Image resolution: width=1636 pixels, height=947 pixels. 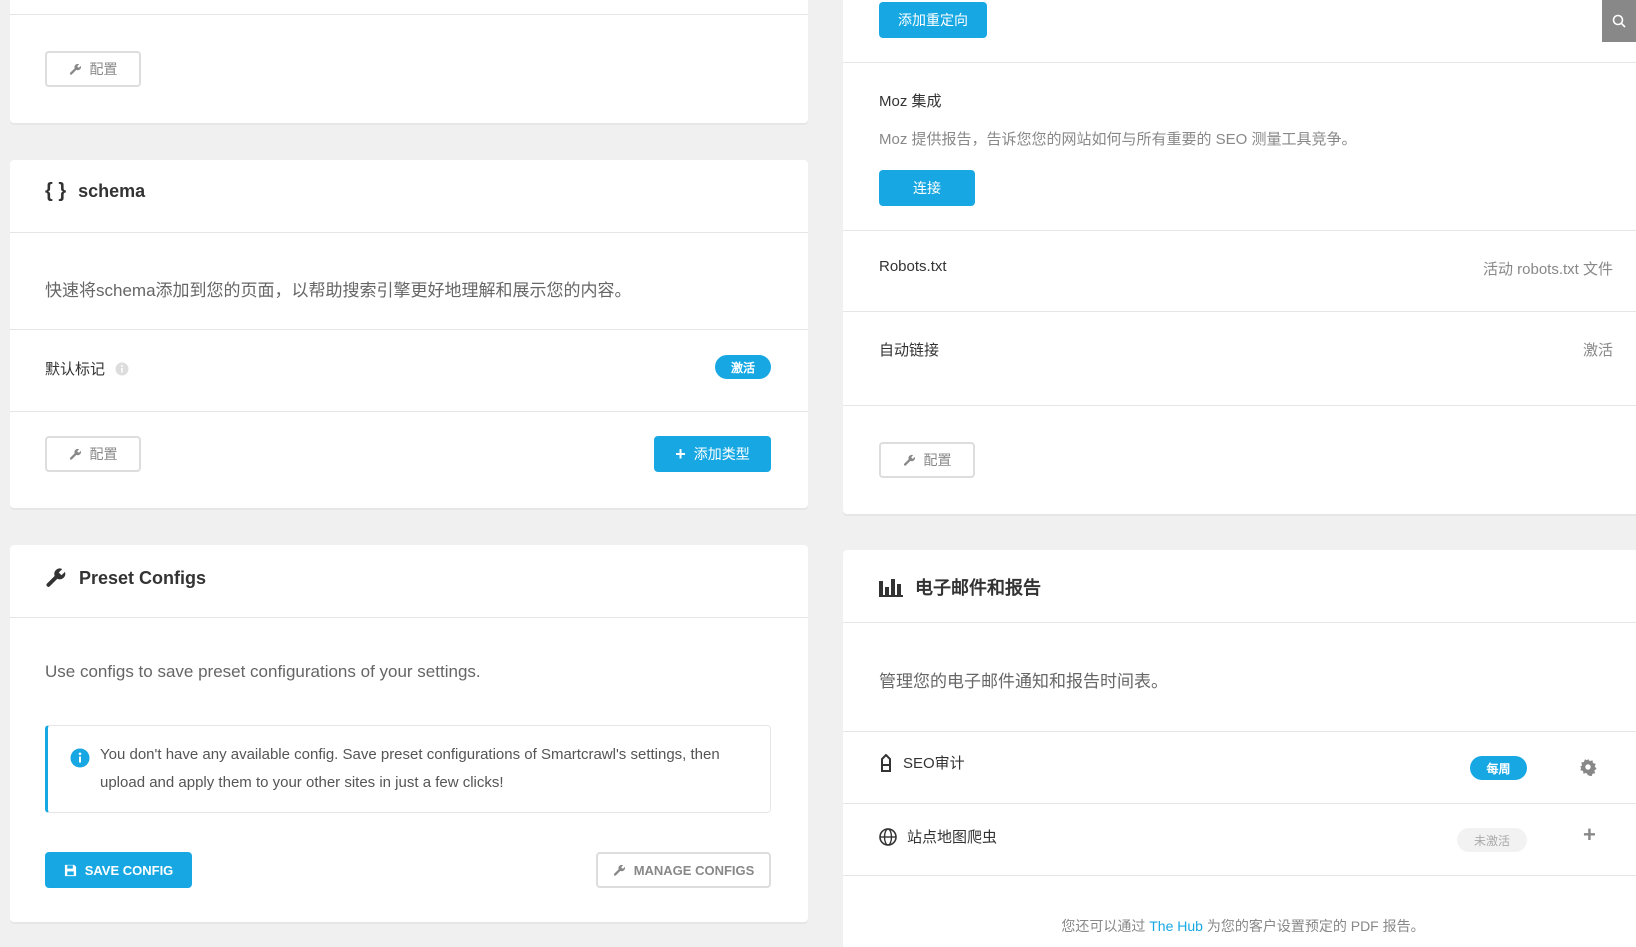 I want to click on save-config-button: SAVE CONFIG, so click(x=118, y=870).